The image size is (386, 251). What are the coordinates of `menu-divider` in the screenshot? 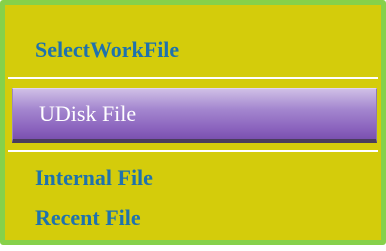 It's located at (193, 151).